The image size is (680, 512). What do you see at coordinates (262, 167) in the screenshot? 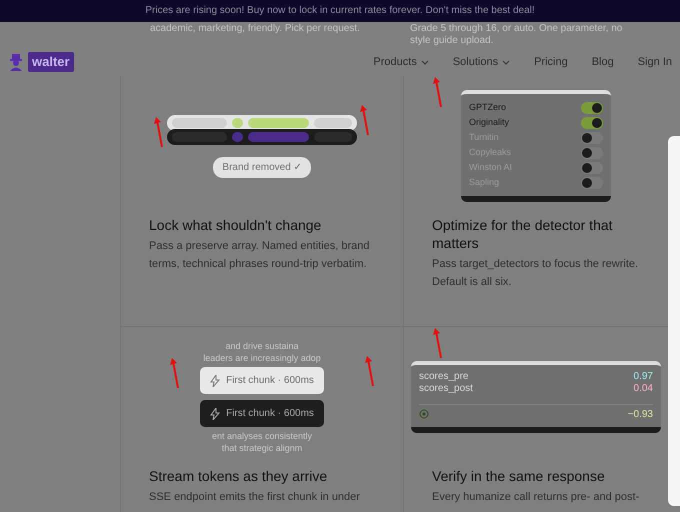
I see `status-badge: Brand removed ✓` at bounding box center [262, 167].